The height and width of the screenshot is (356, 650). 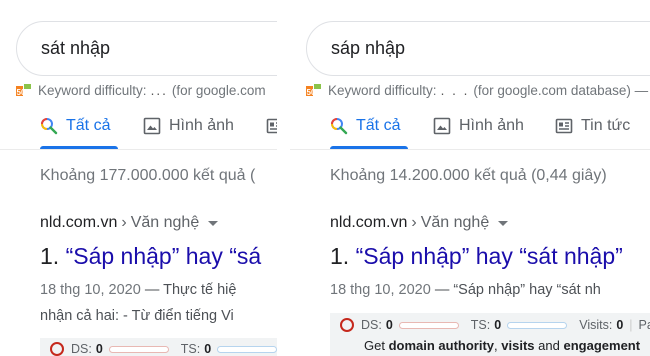 I want to click on tab-news-label: Tin tức, so click(x=606, y=125).